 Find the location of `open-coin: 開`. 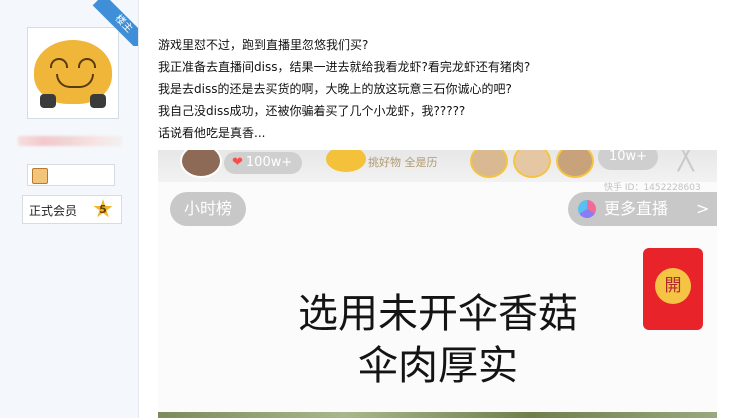

open-coin: 開 is located at coordinates (673, 286).